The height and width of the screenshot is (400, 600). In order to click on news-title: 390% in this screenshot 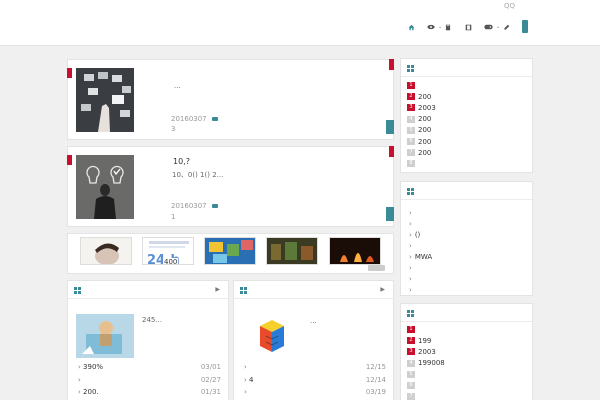, I will do `click(93, 367)`.